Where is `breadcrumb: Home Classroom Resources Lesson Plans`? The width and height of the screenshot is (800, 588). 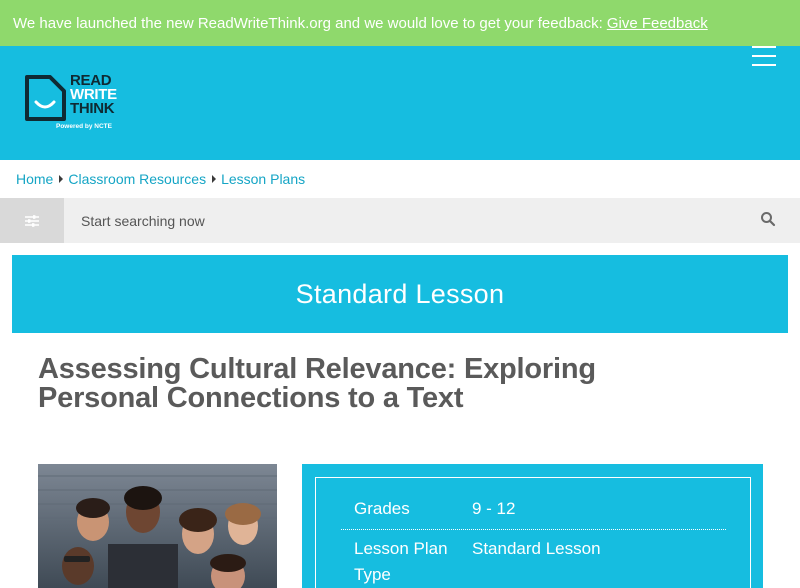 breadcrumb: Home Classroom Resources Lesson Plans is located at coordinates (160, 179).